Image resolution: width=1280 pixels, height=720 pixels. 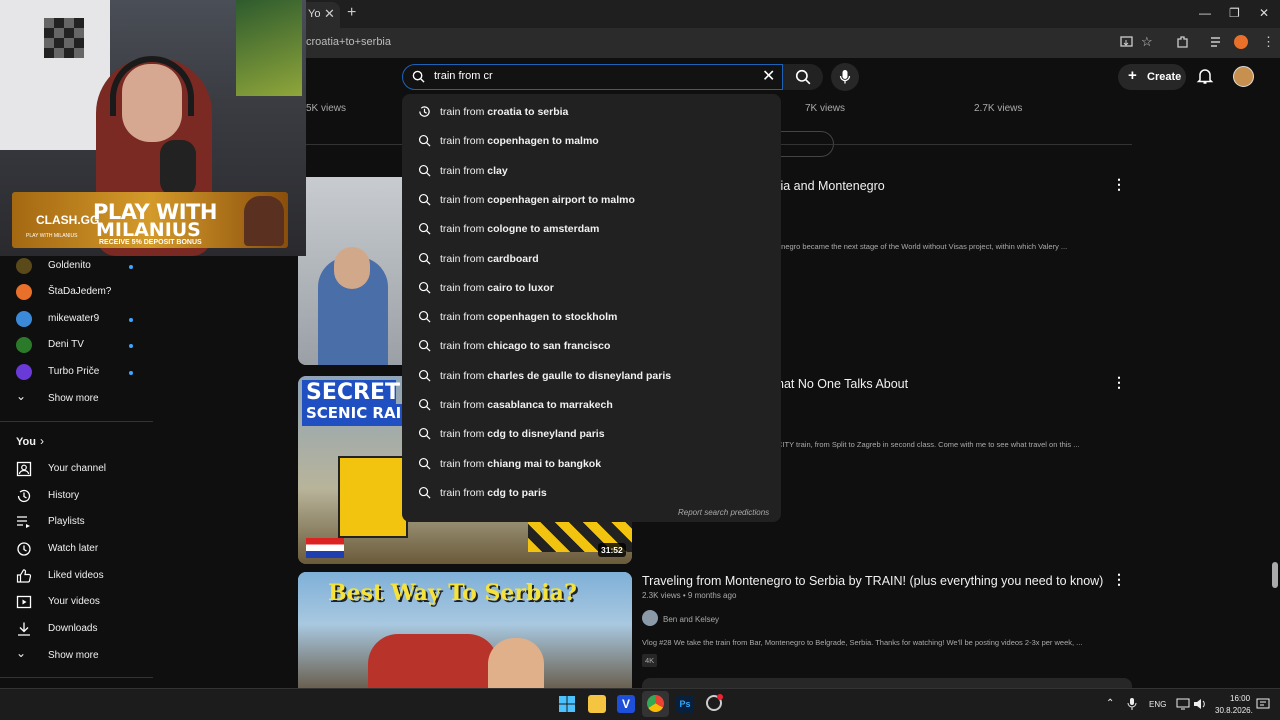 What do you see at coordinates (519, 229) in the screenshot?
I see `suggestion-text: train from cologne to amsterdam` at bounding box center [519, 229].